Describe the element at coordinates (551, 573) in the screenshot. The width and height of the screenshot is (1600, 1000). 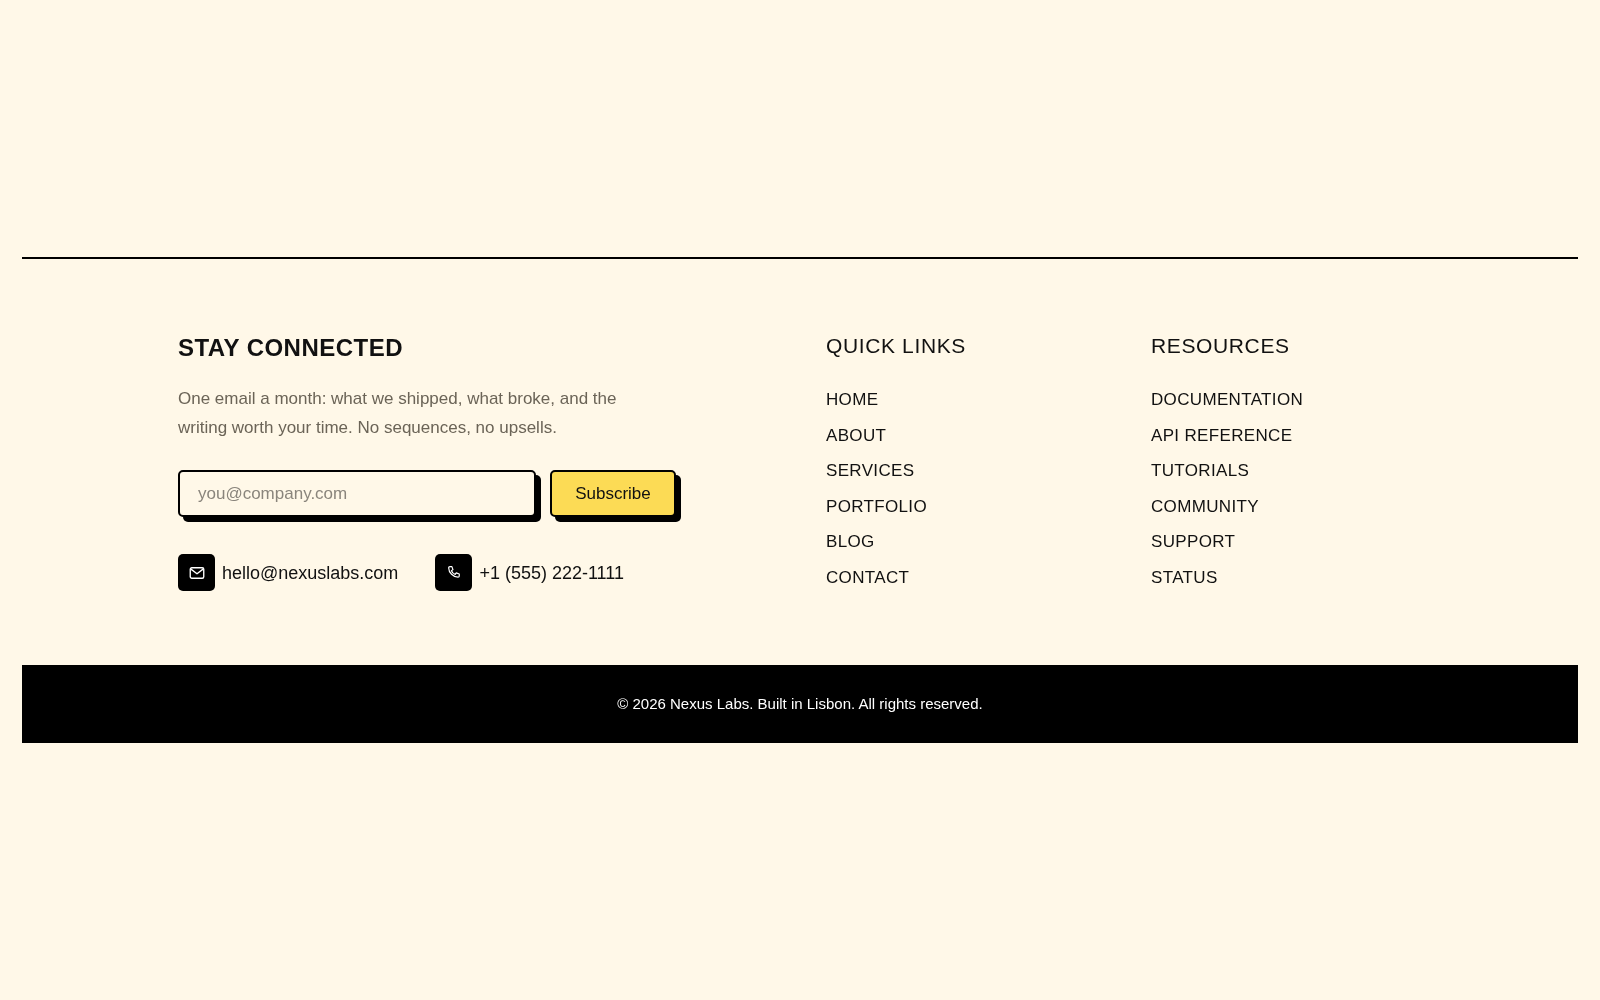
I see `phone-number: +1 (555) 222-1111` at that location.